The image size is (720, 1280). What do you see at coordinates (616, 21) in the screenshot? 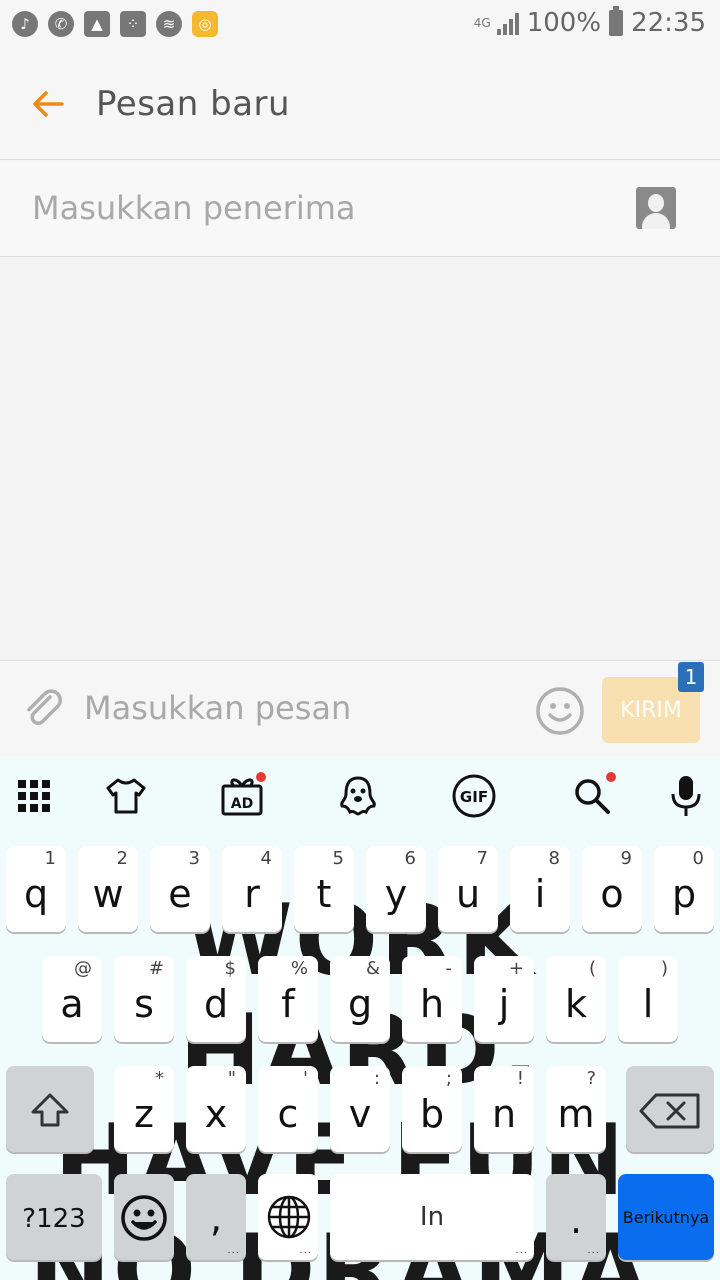
I see `battery-icon` at bounding box center [616, 21].